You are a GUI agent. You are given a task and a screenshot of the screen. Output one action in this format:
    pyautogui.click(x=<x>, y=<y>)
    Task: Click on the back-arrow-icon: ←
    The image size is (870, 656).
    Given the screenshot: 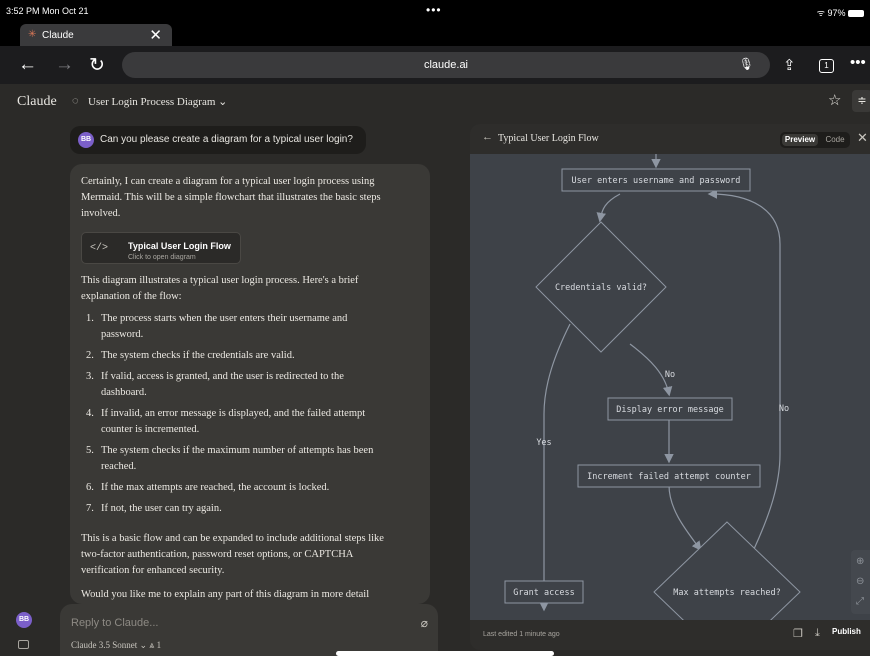 What is the action you would take?
    pyautogui.click(x=487, y=137)
    